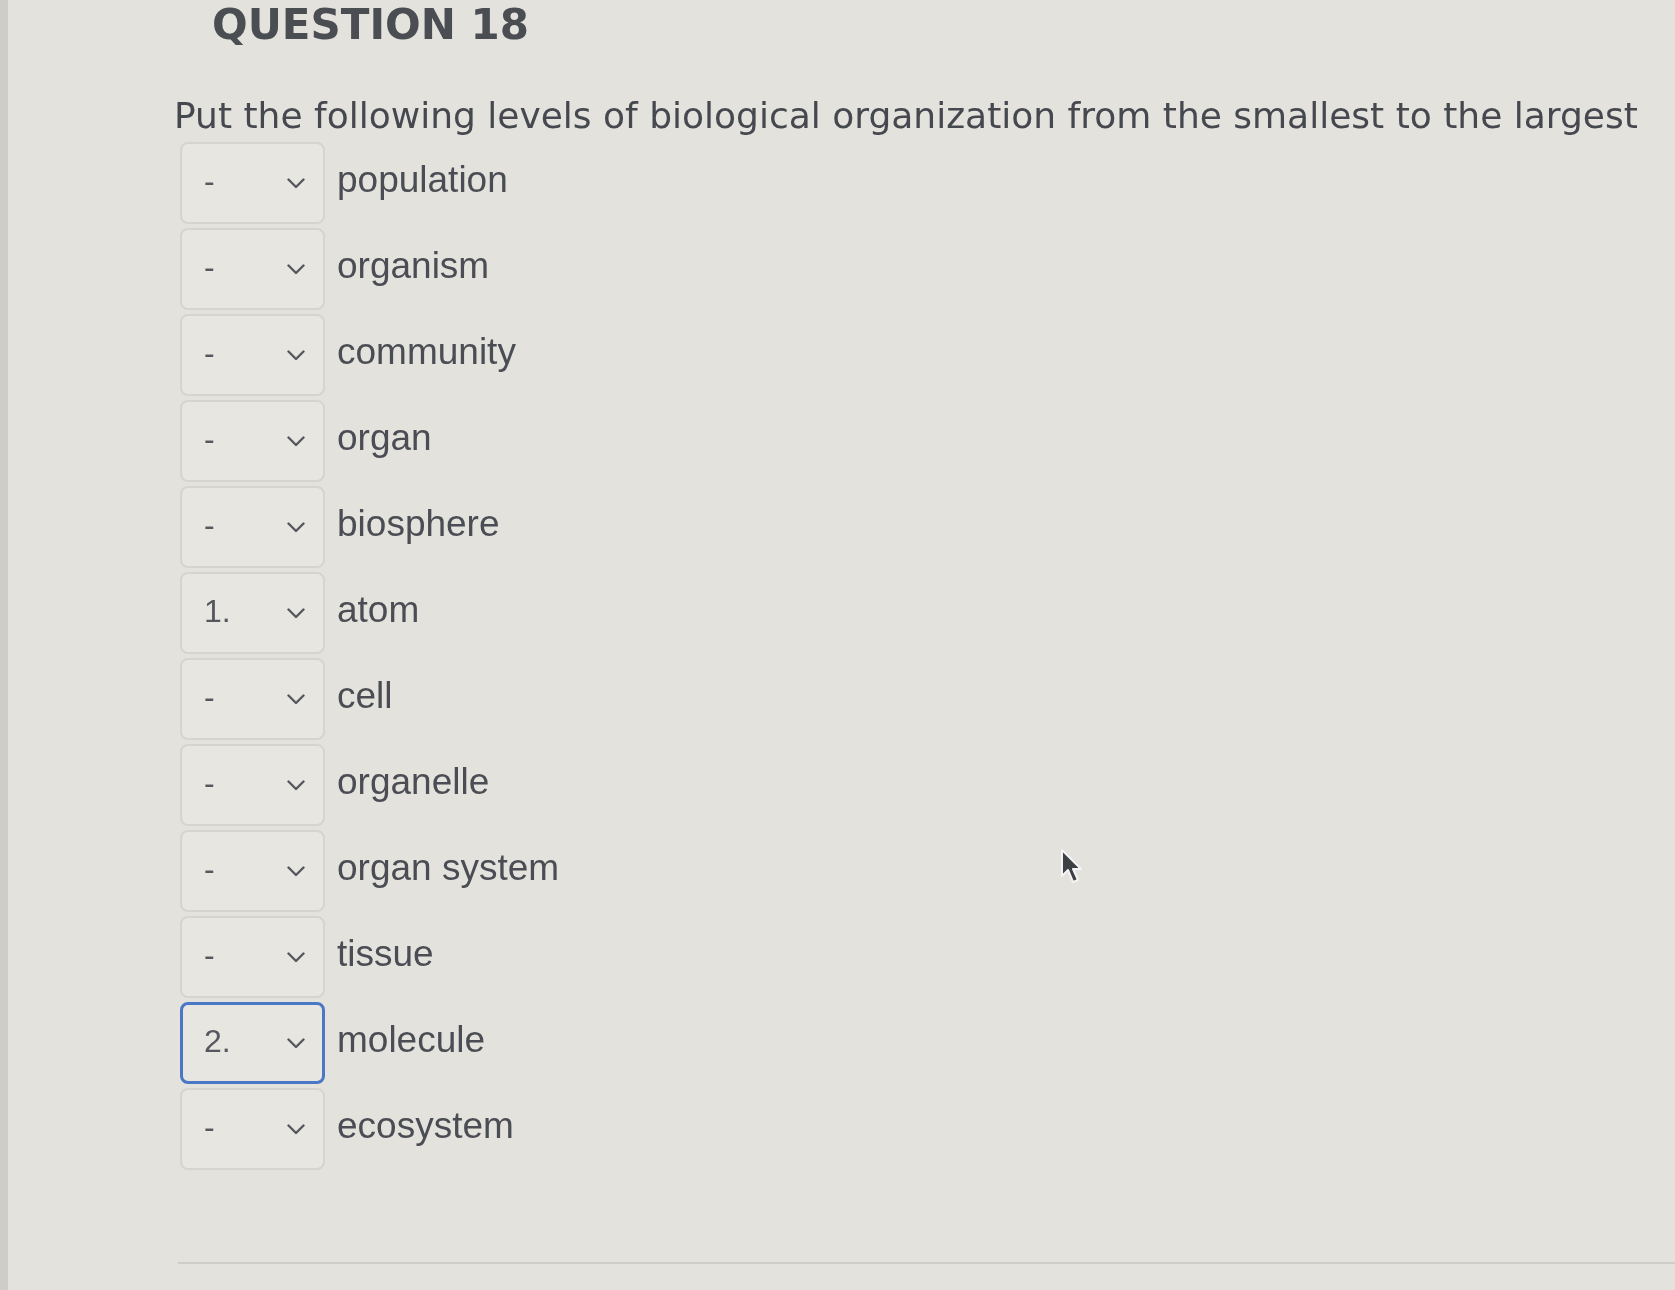 The width and height of the screenshot is (1675, 1290). I want to click on item-label: organ system, so click(448, 868).